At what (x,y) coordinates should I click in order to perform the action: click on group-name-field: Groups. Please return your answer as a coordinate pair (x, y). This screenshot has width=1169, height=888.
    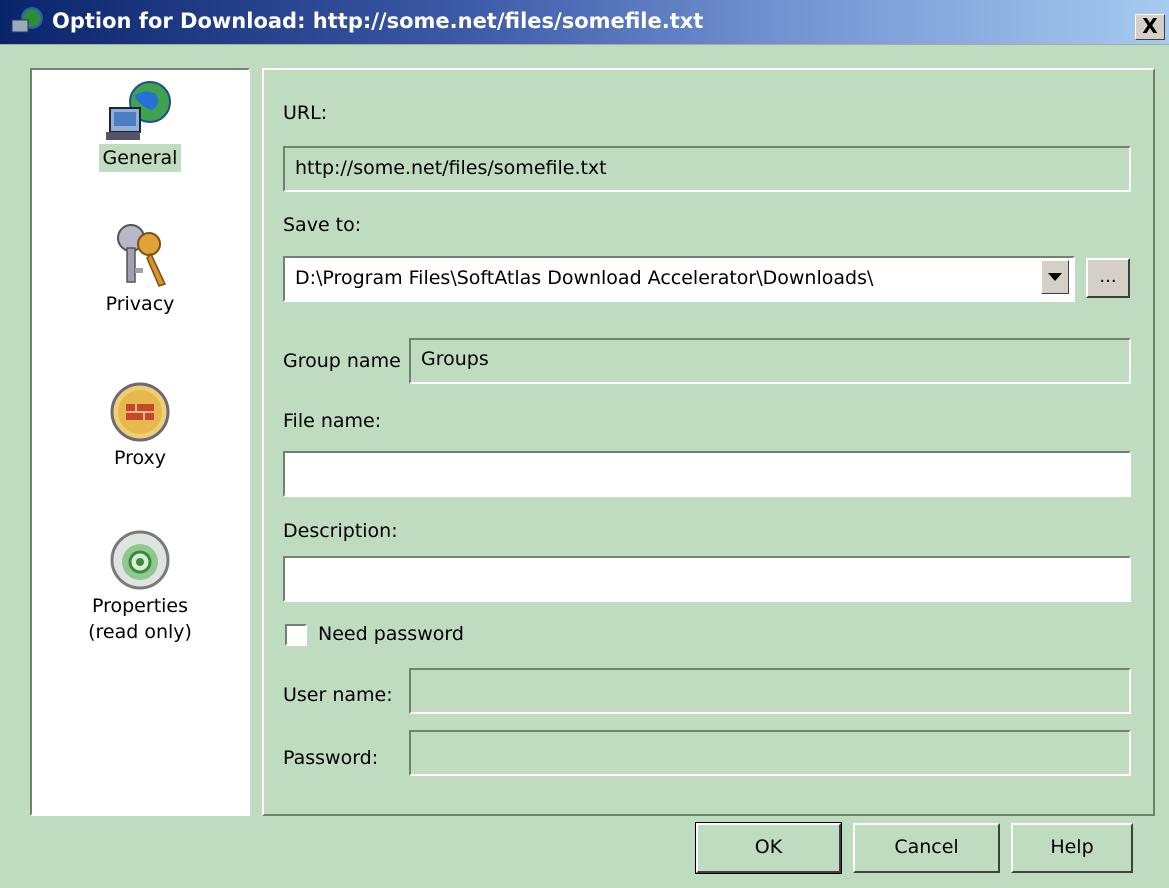
    Looking at the image, I should click on (770, 361).